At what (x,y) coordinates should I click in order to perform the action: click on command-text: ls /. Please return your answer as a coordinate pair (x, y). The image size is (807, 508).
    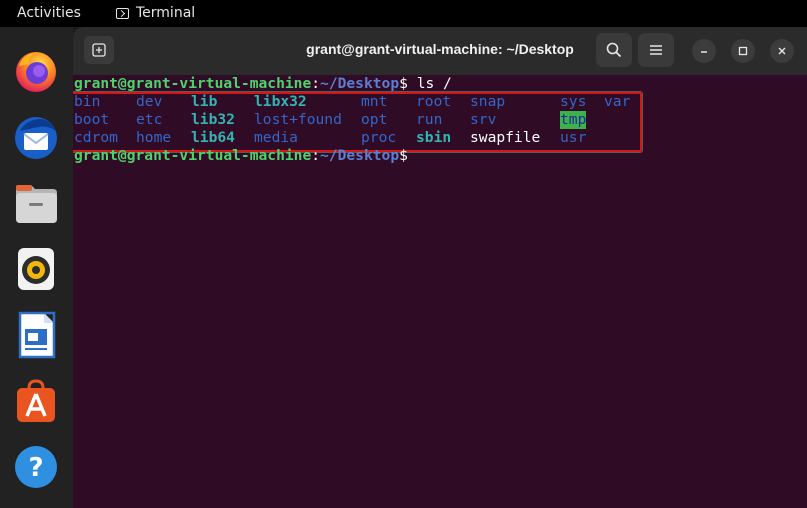
    Looking at the image, I should click on (429, 83).